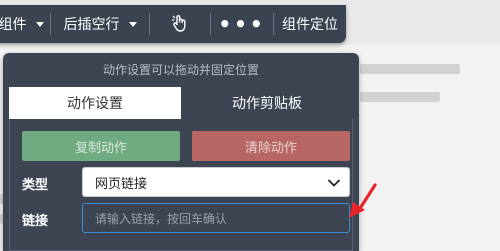 The width and height of the screenshot is (500, 251). What do you see at coordinates (35, 185) in the screenshot?
I see `type-label: 类型` at bounding box center [35, 185].